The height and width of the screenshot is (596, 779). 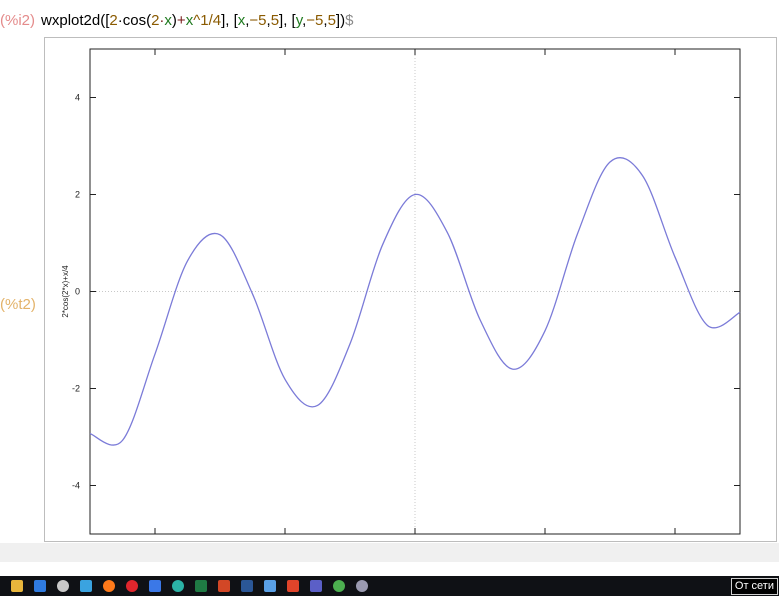 What do you see at coordinates (362, 586) in the screenshot?
I see `maxima-icon` at bounding box center [362, 586].